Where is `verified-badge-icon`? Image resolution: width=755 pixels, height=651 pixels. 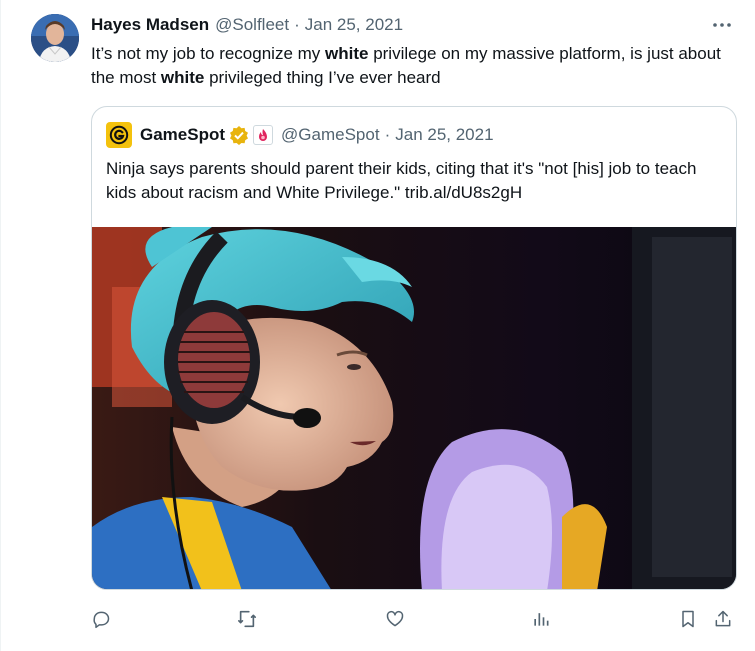 verified-badge-icon is located at coordinates (239, 135).